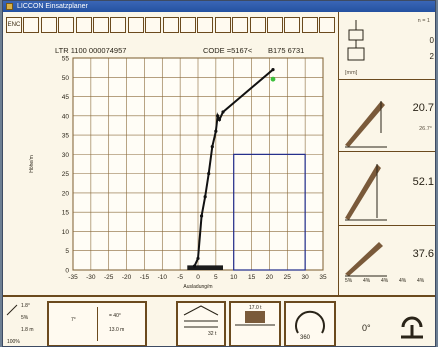 This screenshot has height=347, width=438. I want to click on hook-value-1: 0, so click(431, 40).